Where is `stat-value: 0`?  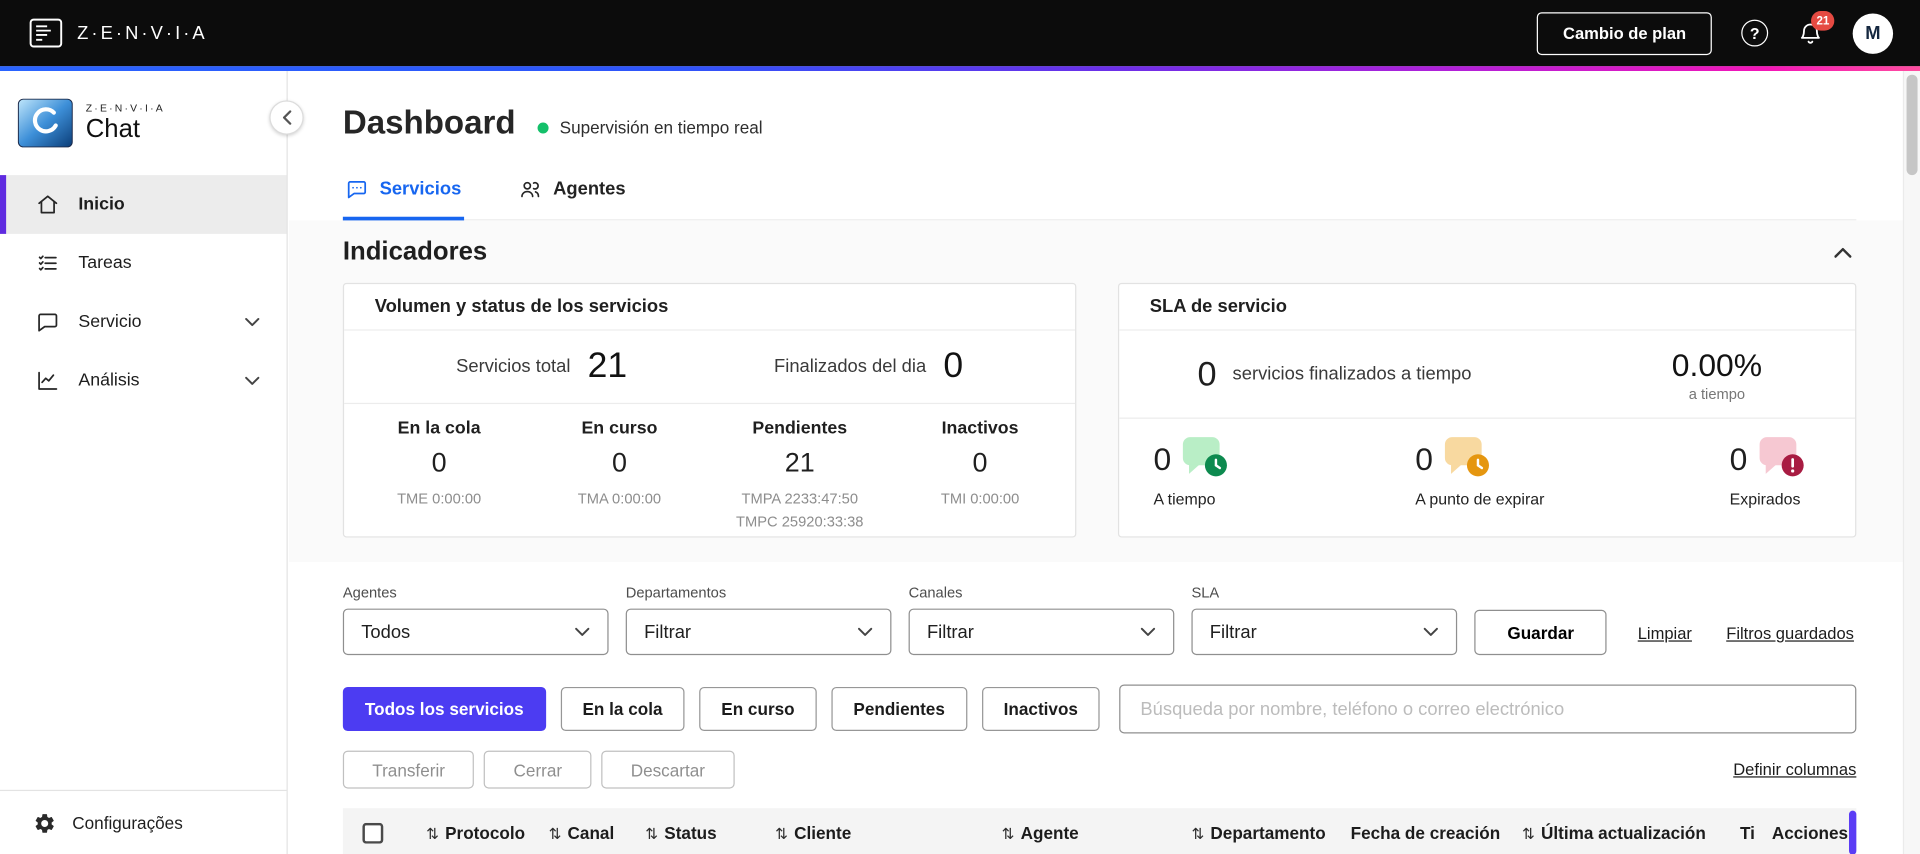
stat-value: 0 is located at coordinates (1738, 459).